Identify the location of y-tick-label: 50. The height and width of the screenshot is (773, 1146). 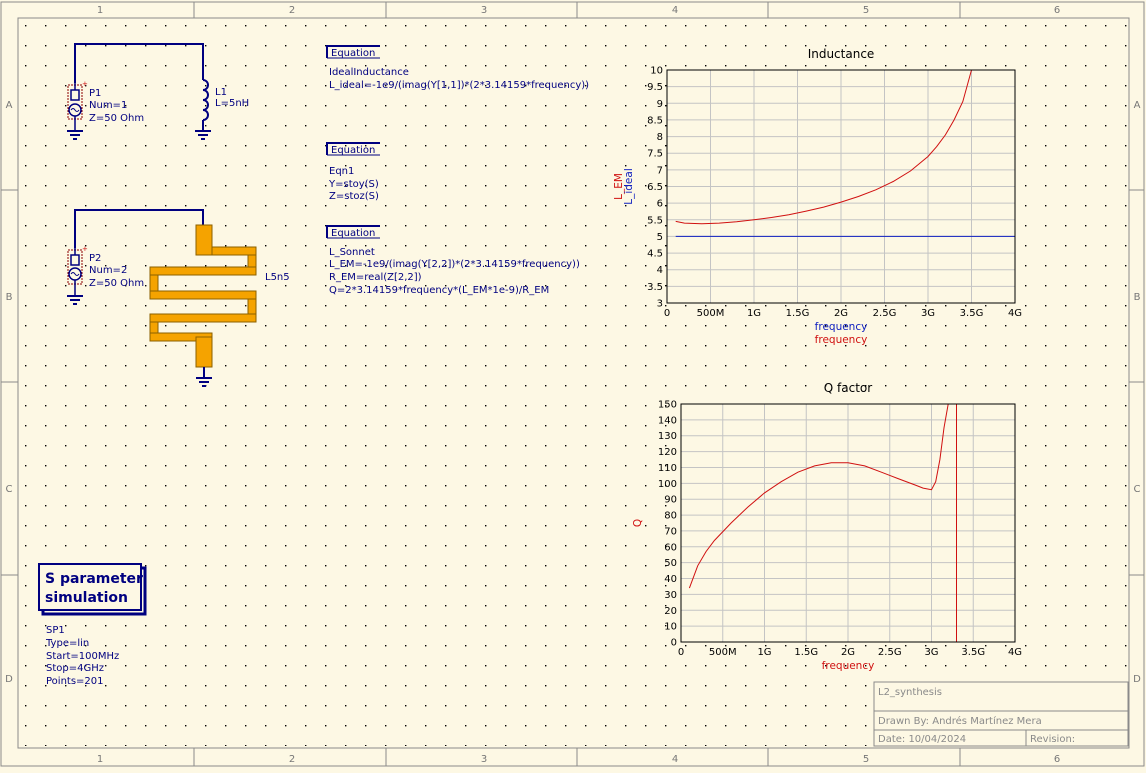
(670, 563).